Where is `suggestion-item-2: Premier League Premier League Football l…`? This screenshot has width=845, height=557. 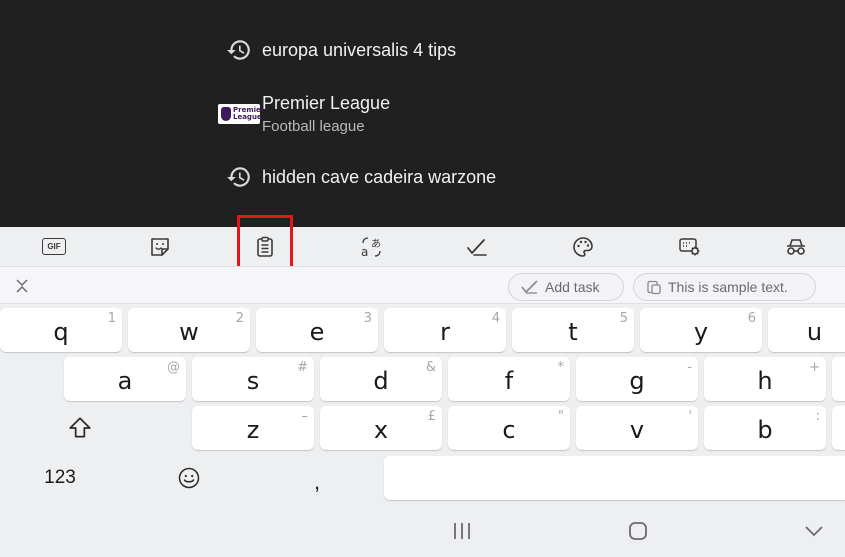 suggestion-item-2: Premier League Premier League Football l… is located at coordinates (303, 114).